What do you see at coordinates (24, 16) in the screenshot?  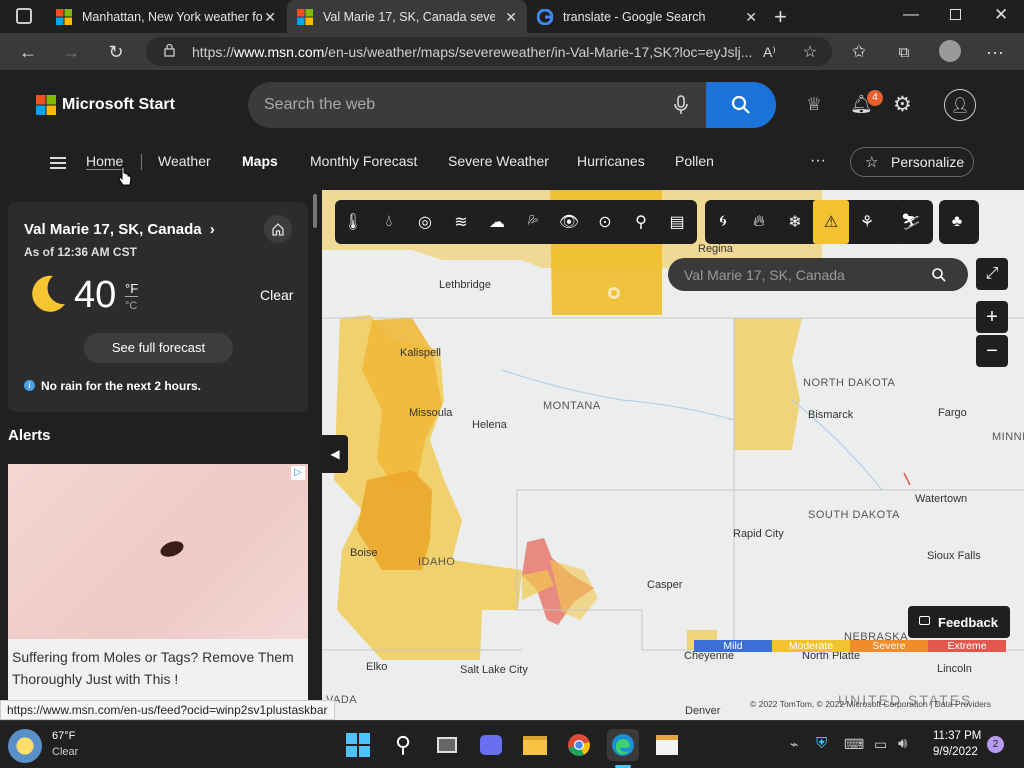 I see `tab-actions-icon` at bounding box center [24, 16].